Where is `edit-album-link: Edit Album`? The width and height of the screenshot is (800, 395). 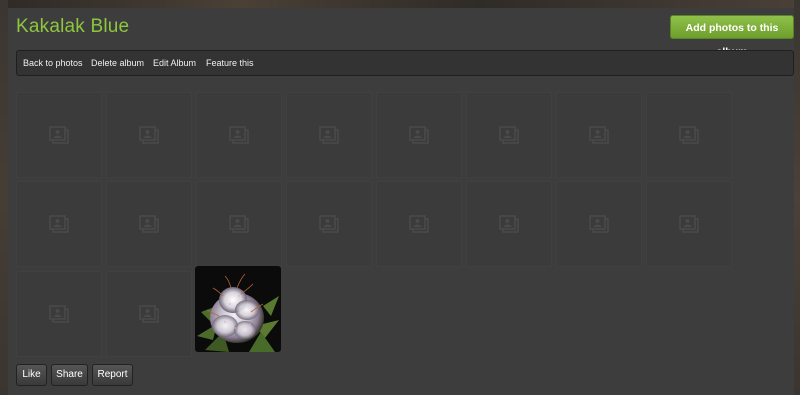 edit-album-link: Edit Album is located at coordinates (174, 63).